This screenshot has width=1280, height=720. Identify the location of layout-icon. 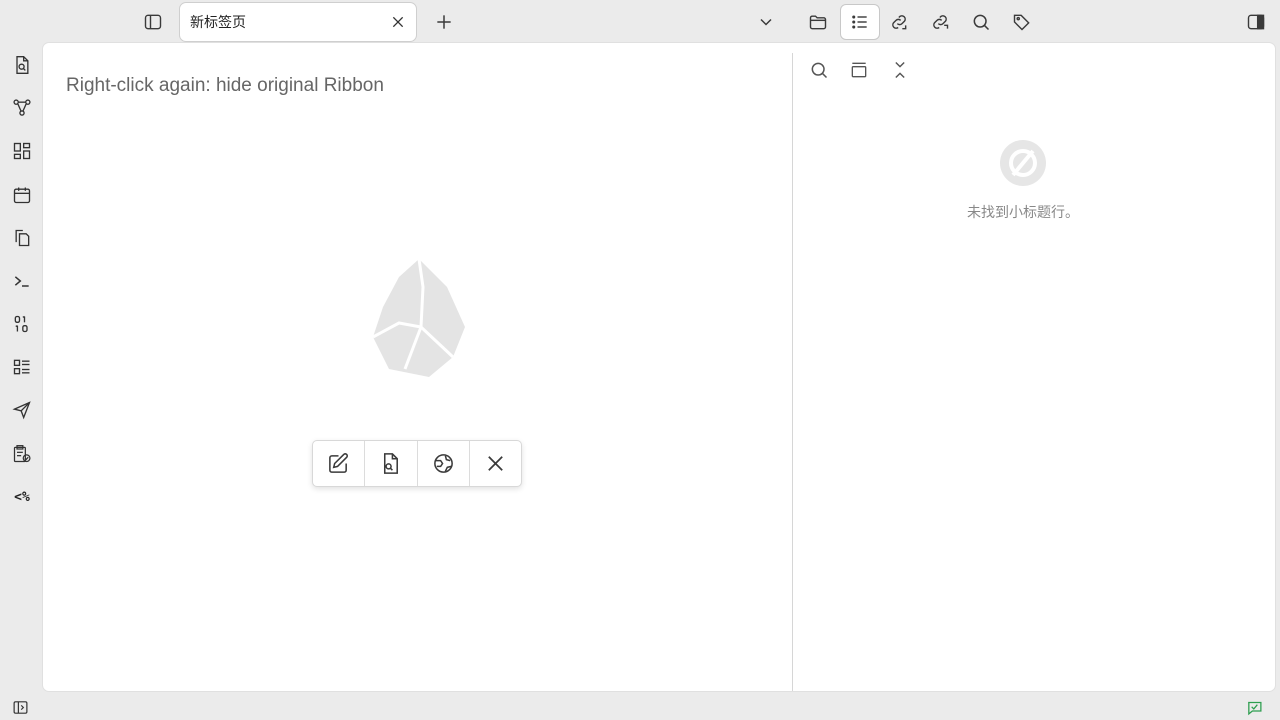
(22, 151).